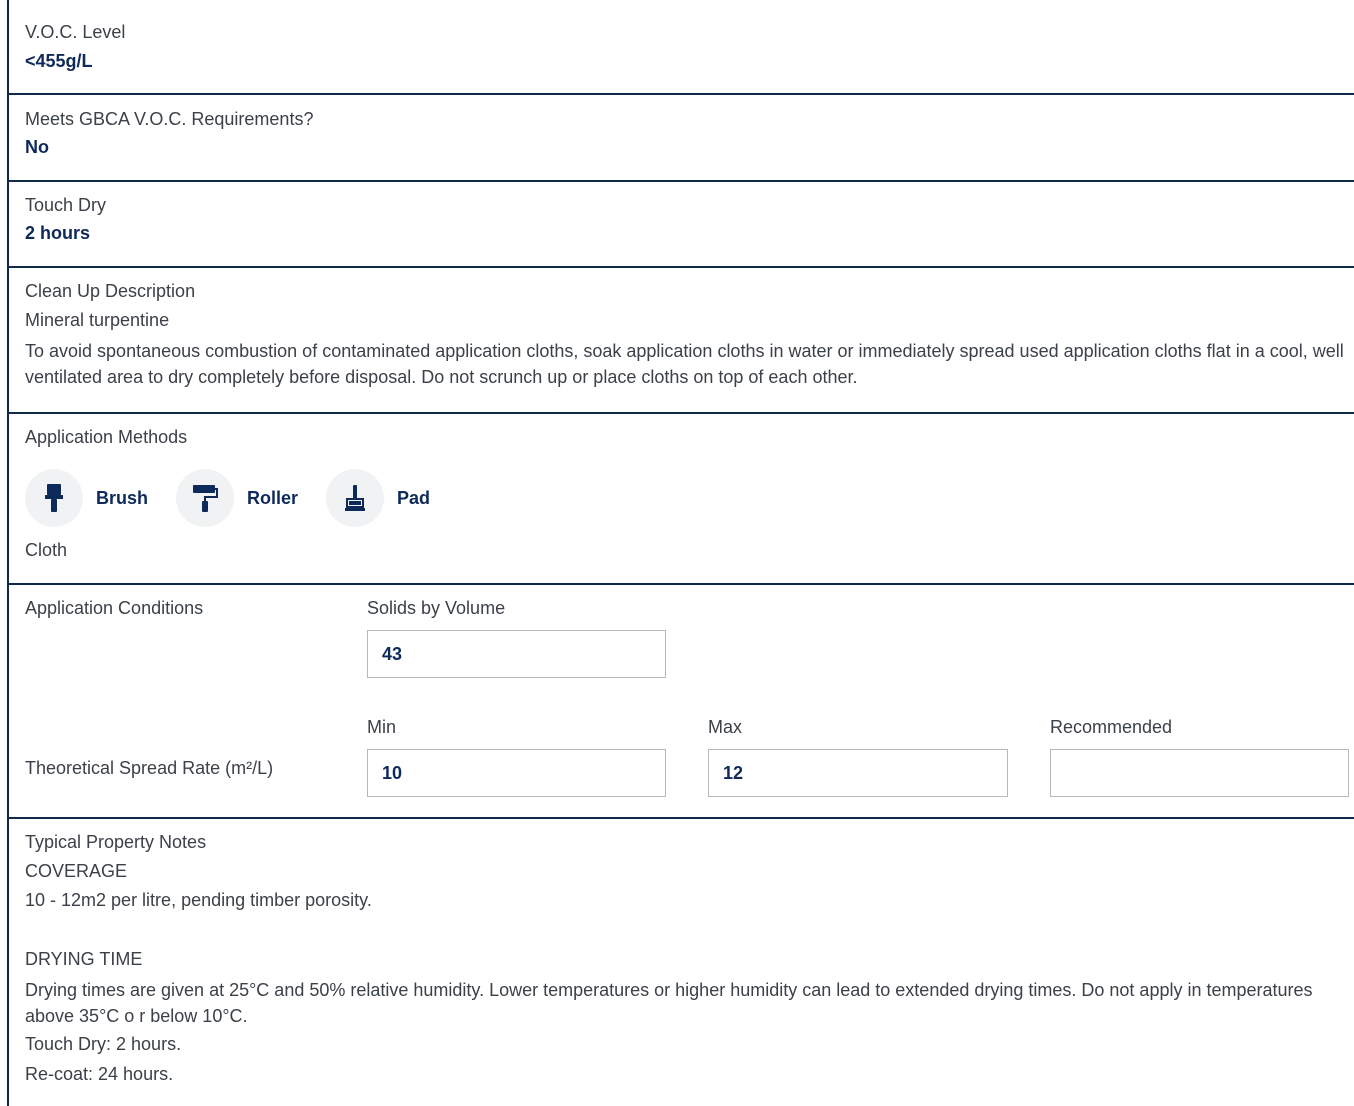 Image resolution: width=1354 pixels, height=1106 pixels. Describe the element at coordinates (103, 1044) in the screenshot. I see `touch-dry-note: Touch Dry: 2 hours.` at that location.